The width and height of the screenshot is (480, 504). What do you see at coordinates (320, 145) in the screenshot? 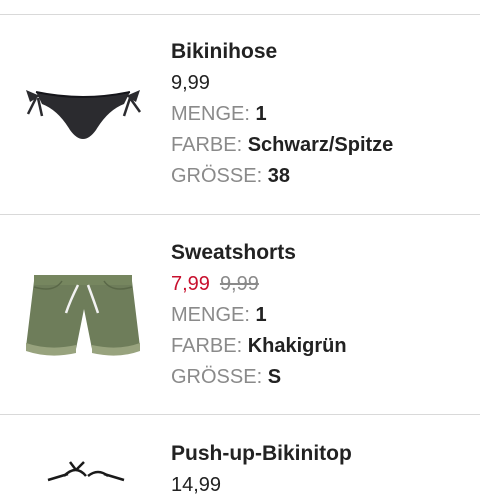
I see `color-value: Schwarz/Spitze` at bounding box center [320, 145].